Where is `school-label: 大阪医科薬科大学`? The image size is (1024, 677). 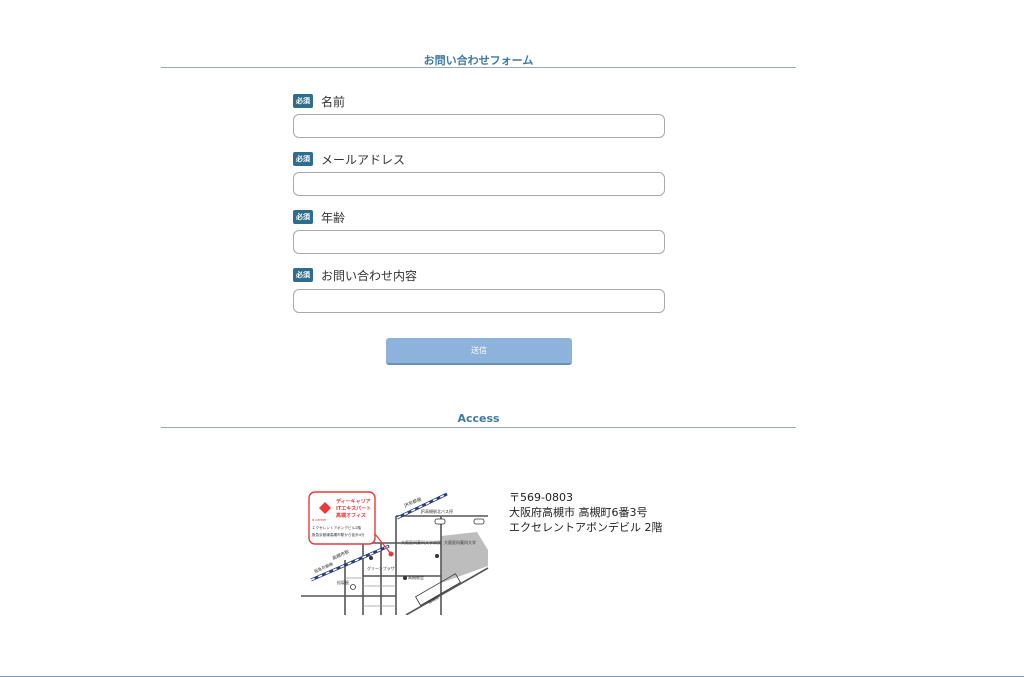 school-label: 大阪医科薬科大学 is located at coordinates (460, 542).